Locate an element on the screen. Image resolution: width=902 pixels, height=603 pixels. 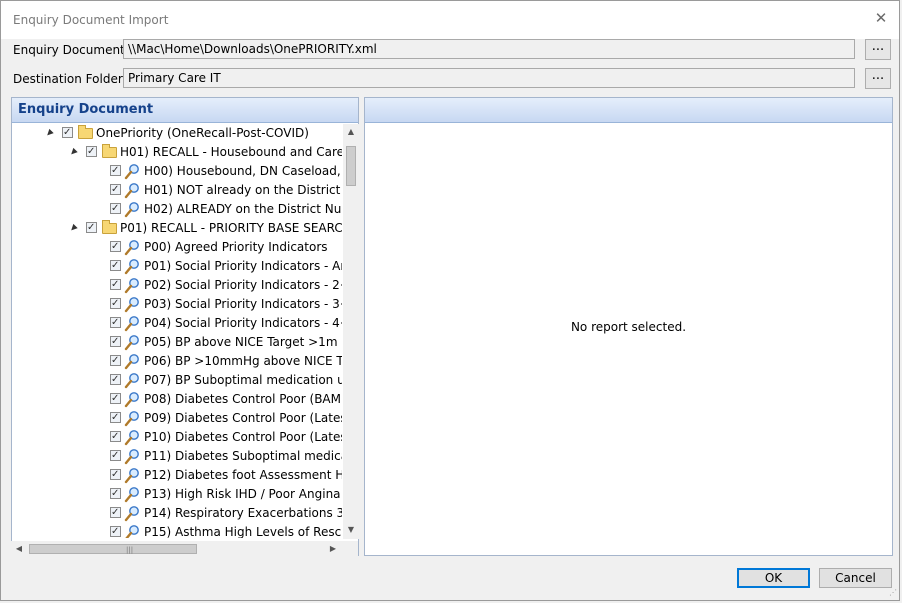
tree-search-node: P00) Agreed Priority Indicators is located at coordinates (177, 247).